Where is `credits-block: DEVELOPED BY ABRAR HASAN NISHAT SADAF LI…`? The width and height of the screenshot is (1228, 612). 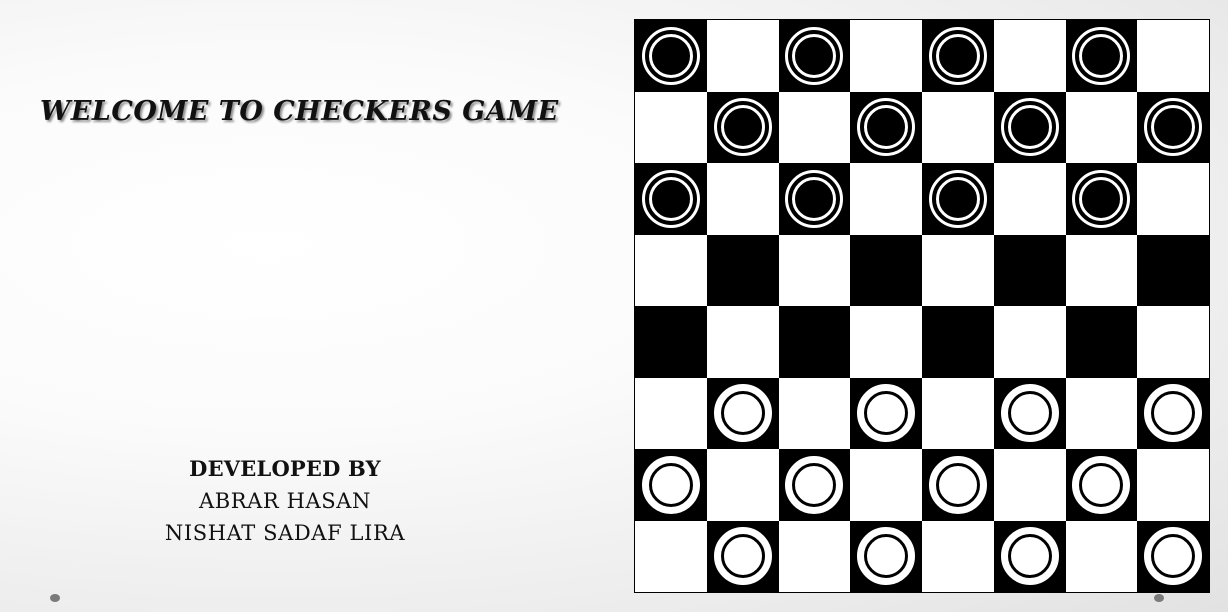
credits-block: DEVELOPED BY ABRAR HASAN NISHAT SADAF LI… is located at coordinates (285, 500).